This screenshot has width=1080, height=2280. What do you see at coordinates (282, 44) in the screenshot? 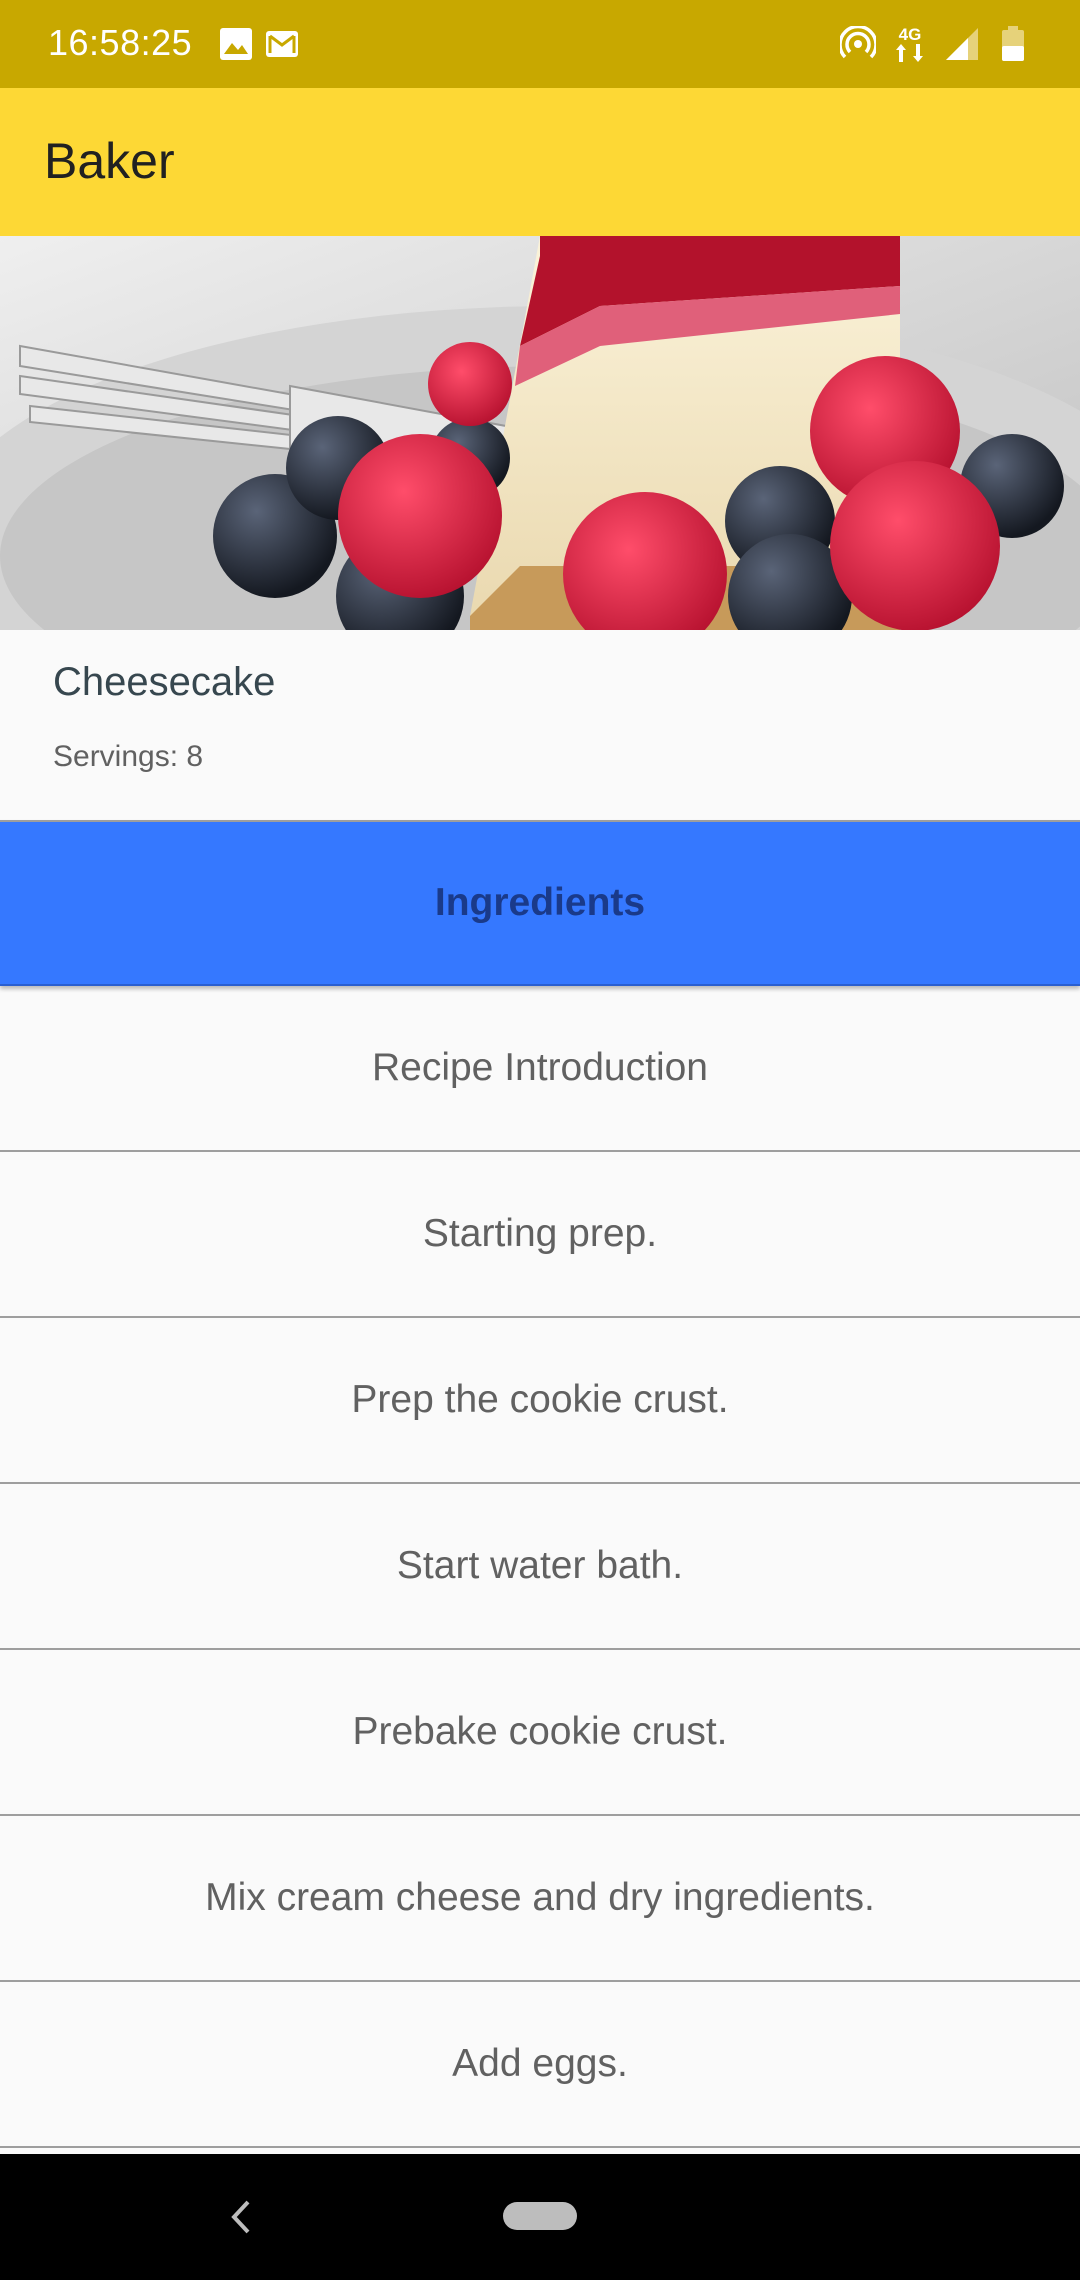
I see `gmail-icon` at bounding box center [282, 44].